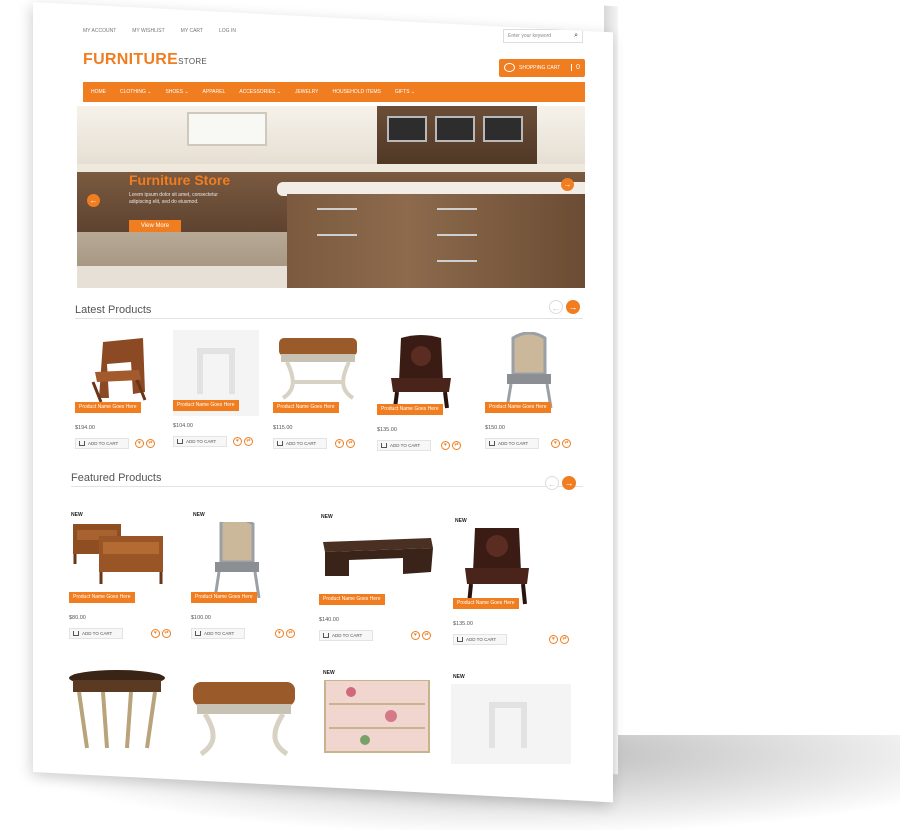 Image resolution: width=905 pixels, height=837 pixels. What do you see at coordinates (375, 719) in the screenshot?
I see `product-image-floral-dresser` at bounding box center [375, 719].